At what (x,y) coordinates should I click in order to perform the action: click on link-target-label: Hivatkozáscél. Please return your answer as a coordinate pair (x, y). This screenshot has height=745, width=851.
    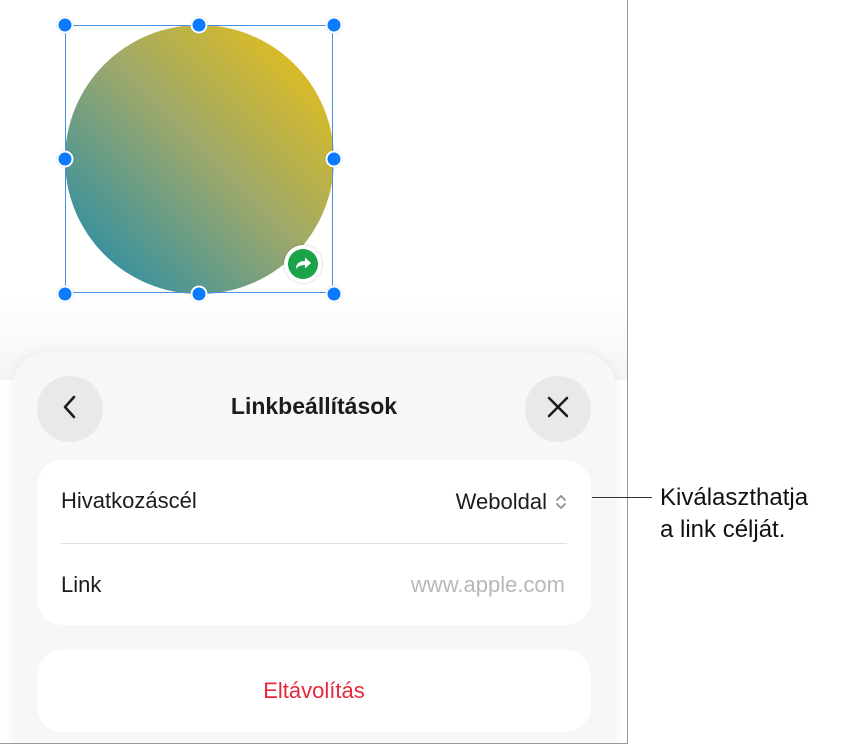
    Looking at the image, I should click on (129, 500).